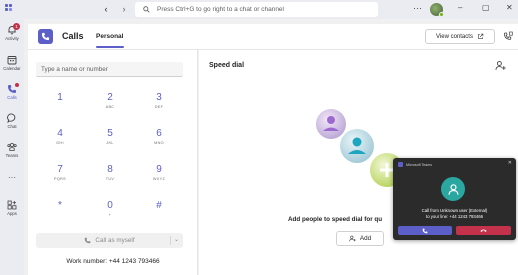  Describe the element at coordinates (12, 38) in the screenshot. I see `rail-label-activity: Activity` at that location.